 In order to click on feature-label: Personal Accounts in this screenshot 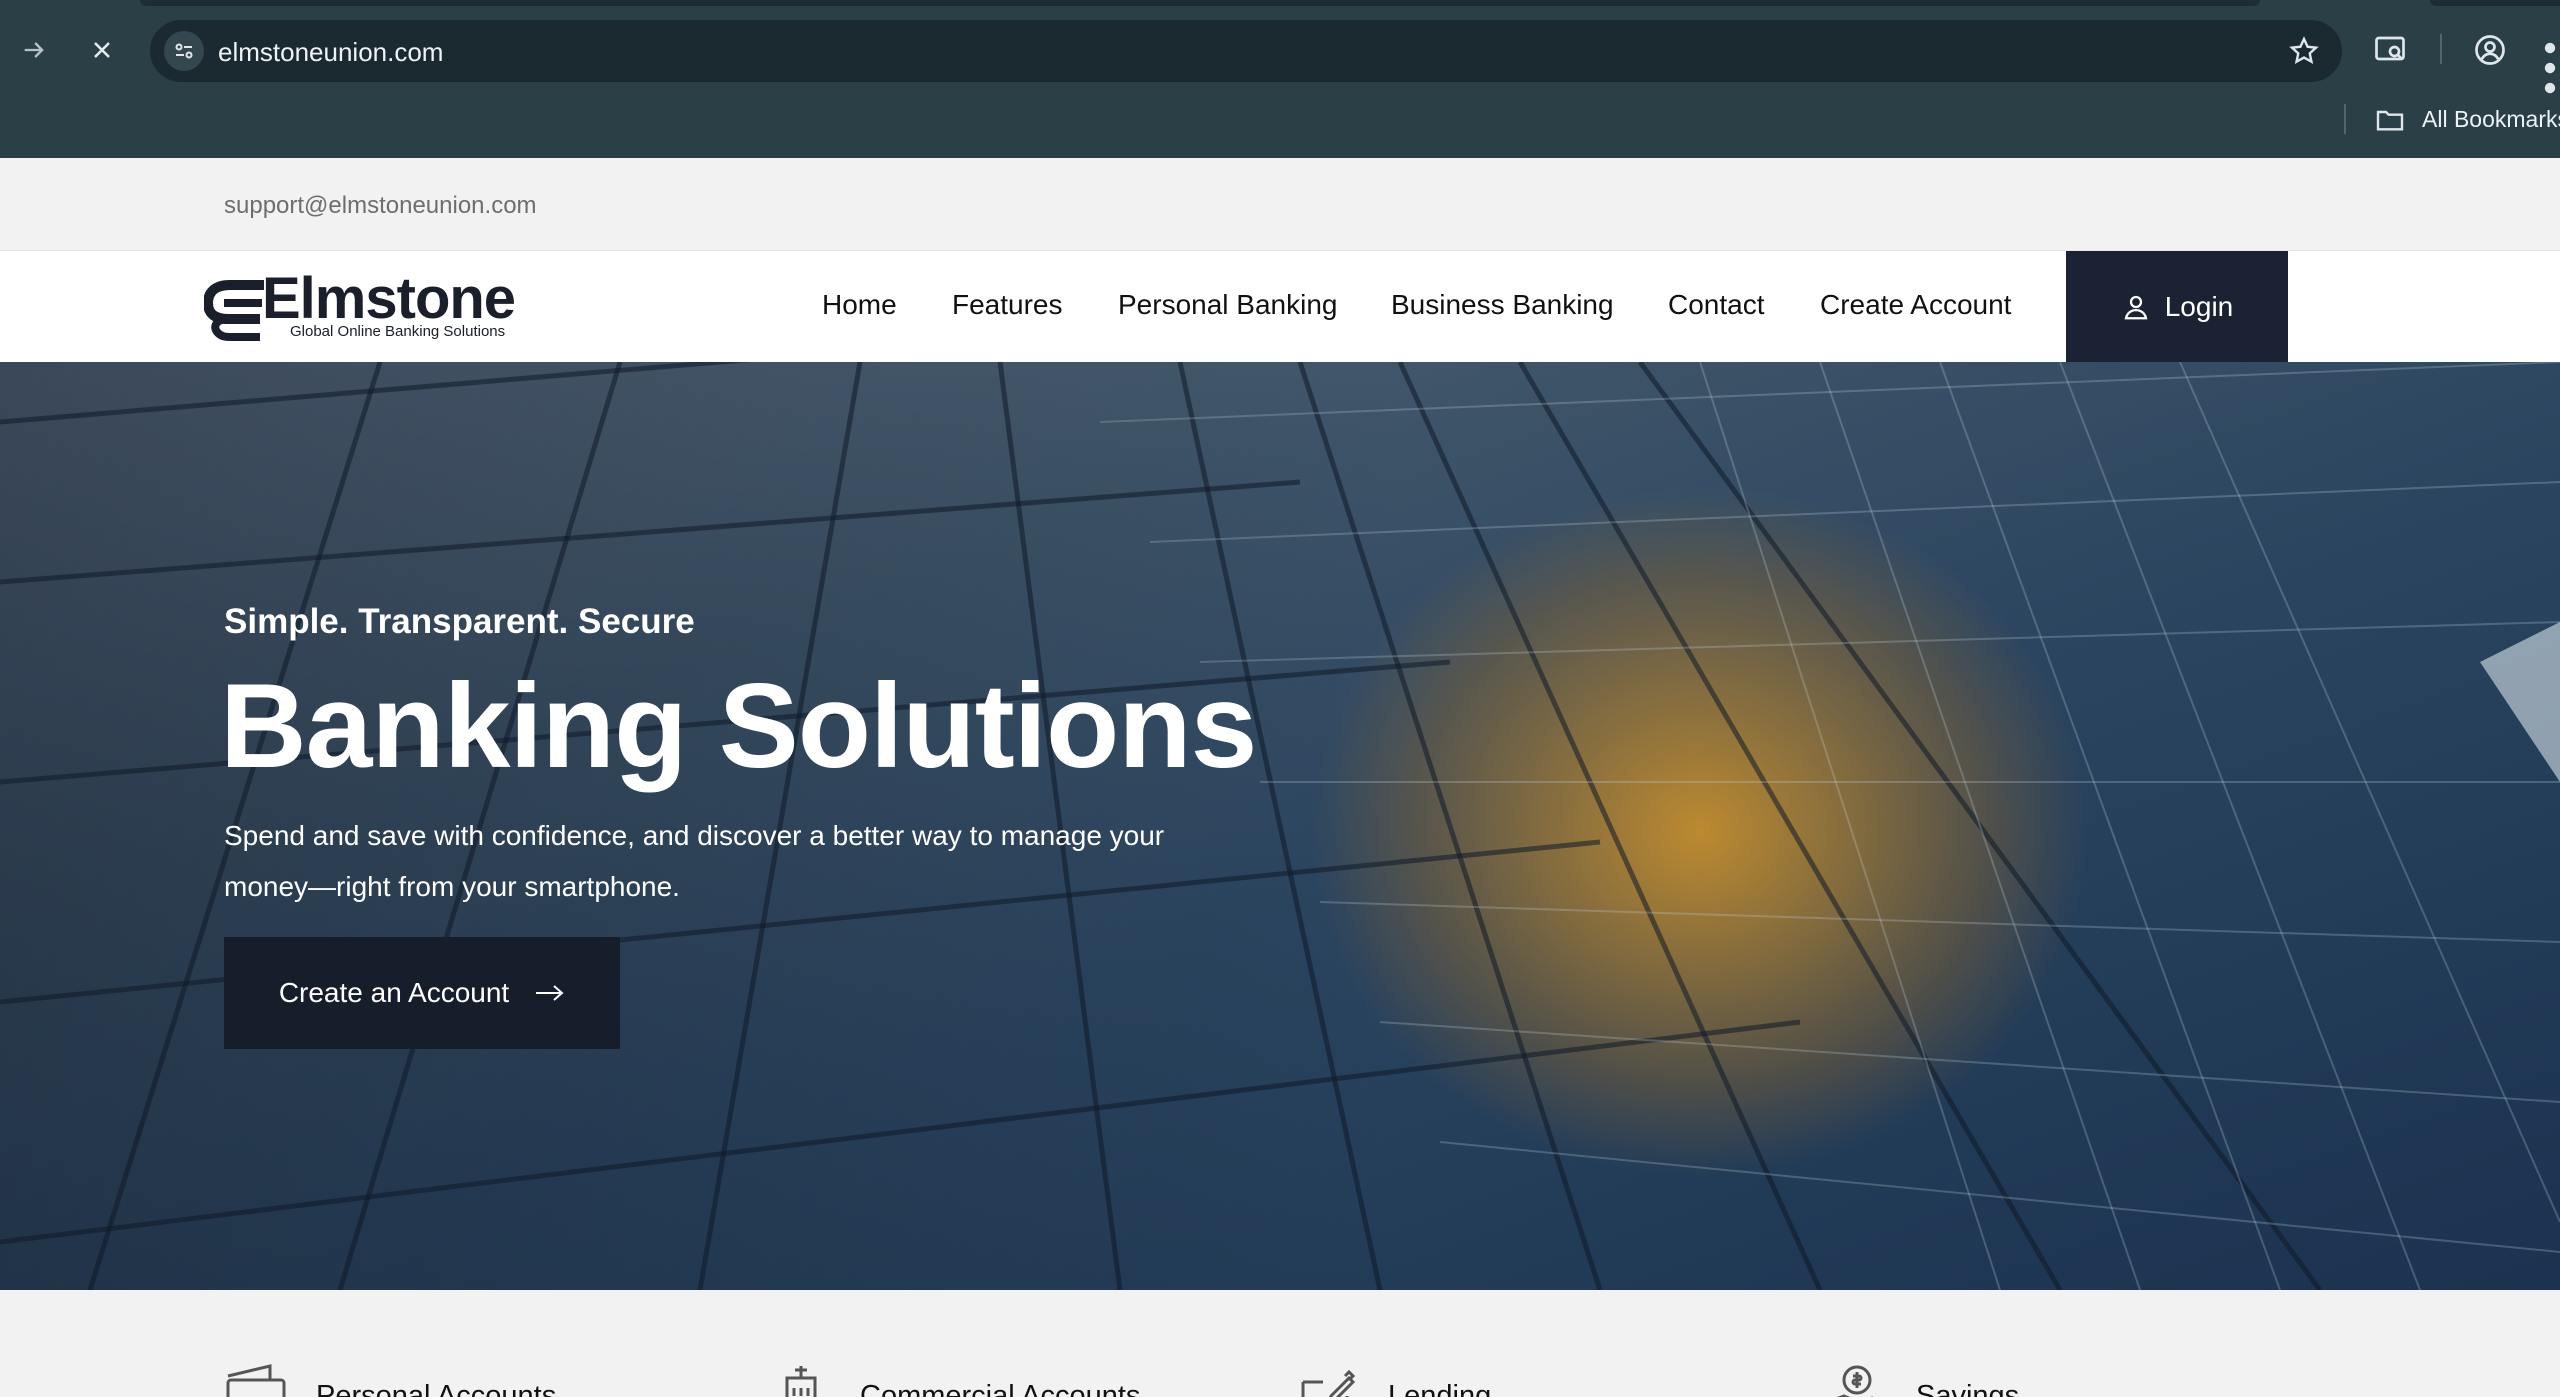, I will do `click(436, 1388)`.